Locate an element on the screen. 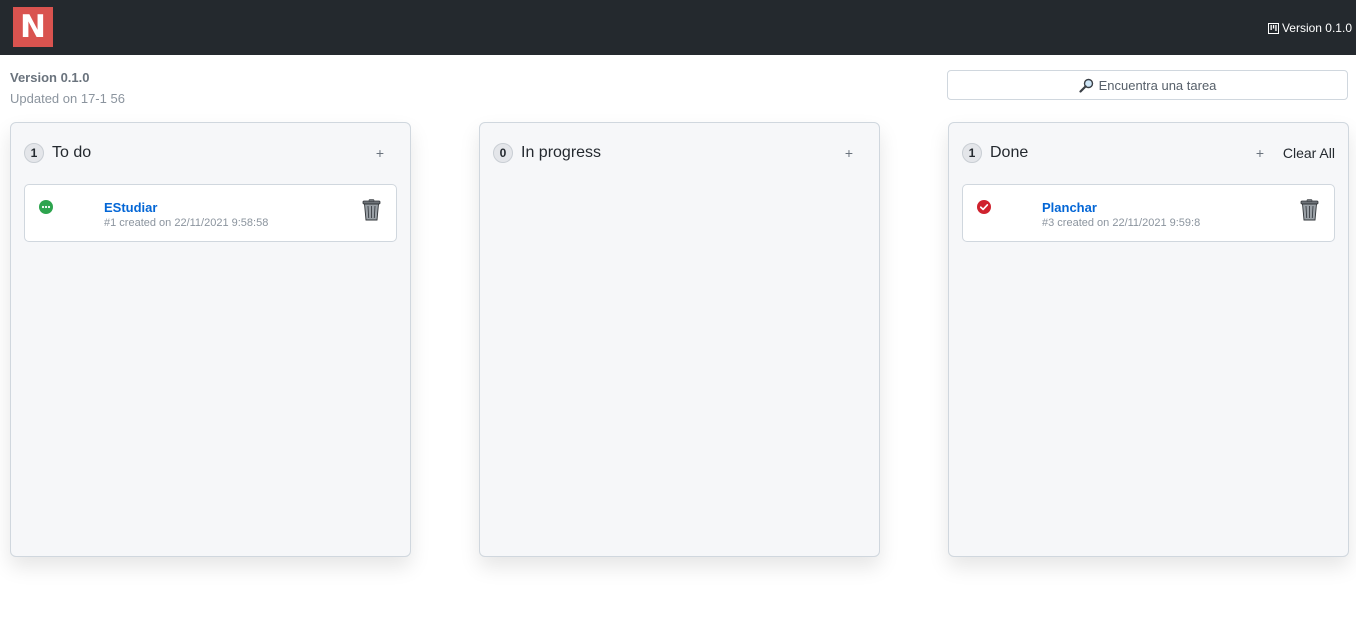 This screenshot has width=1356, height=622. task-meta: #3 created on 22/11/2021 9:59:8 is located at coordinates (1121, 223).